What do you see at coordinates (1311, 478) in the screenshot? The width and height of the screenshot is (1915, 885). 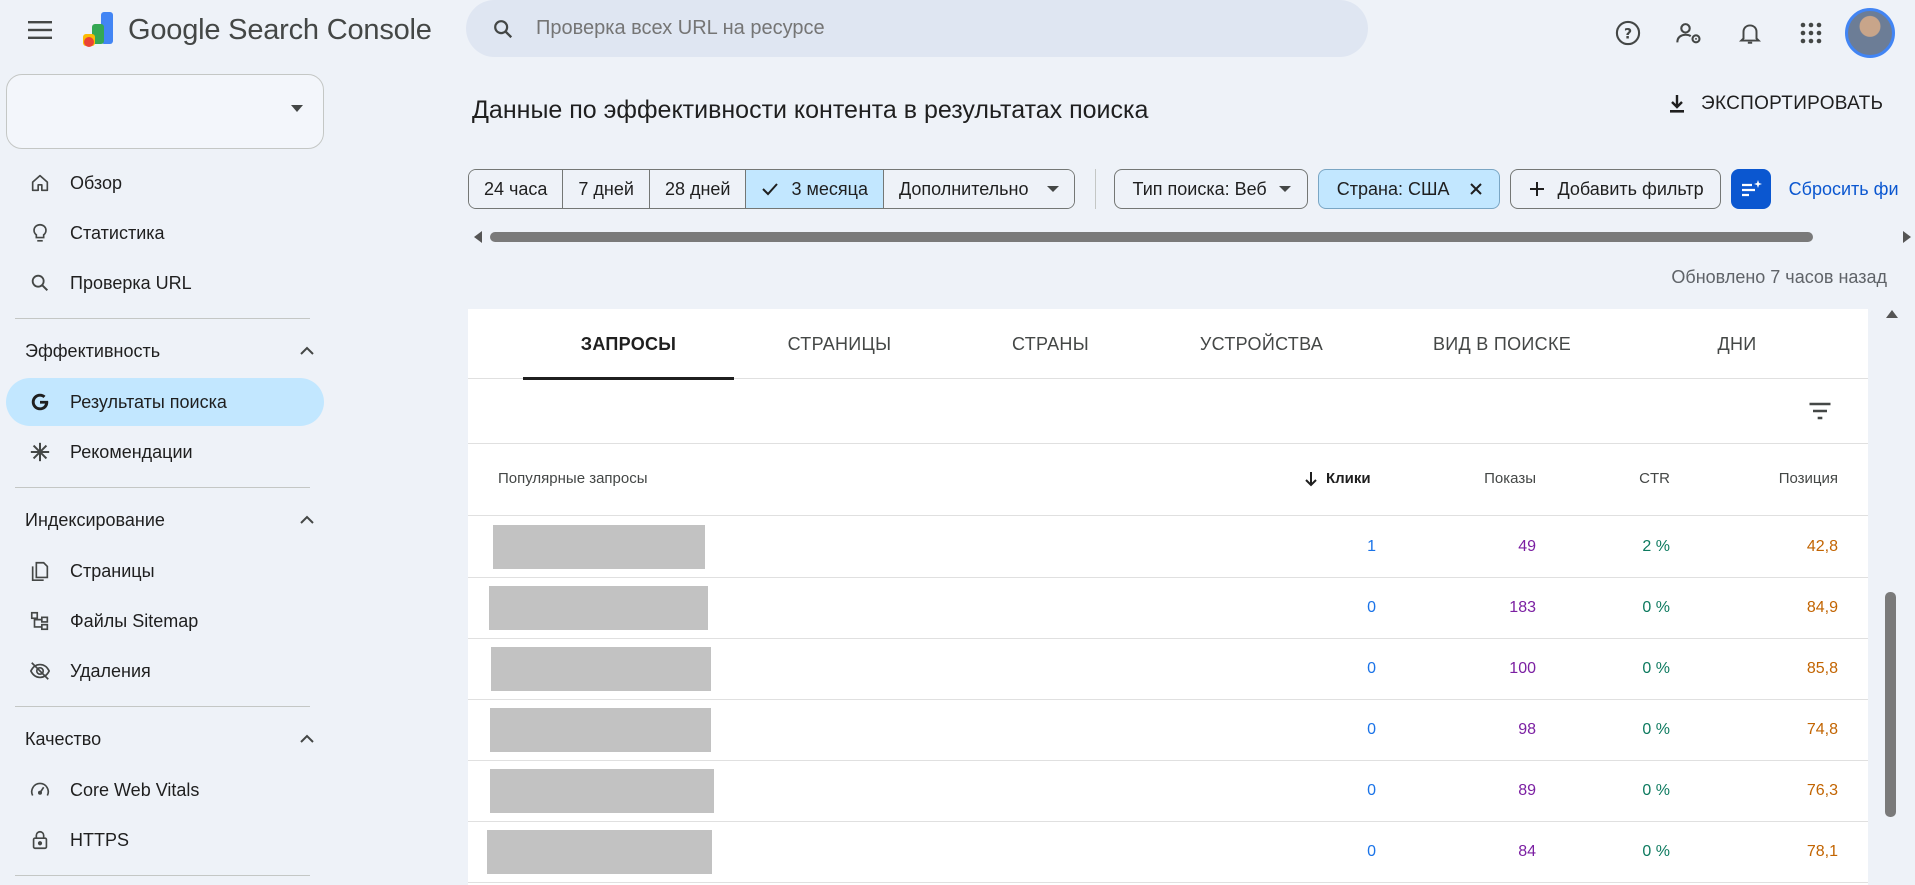 I see `arrow-down-icon` at bounding box center [1311, 478].